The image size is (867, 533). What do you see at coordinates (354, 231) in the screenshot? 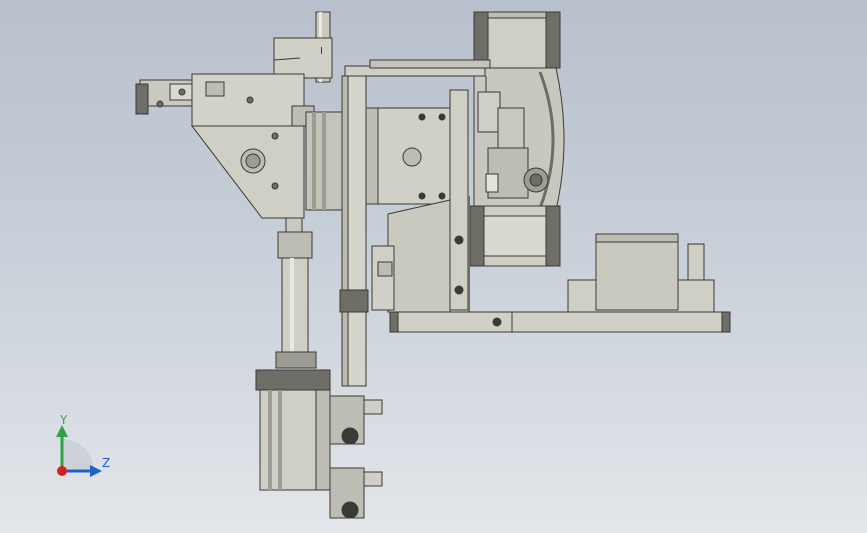
I see `main-vertical-column` at bounding box center [354, 231].